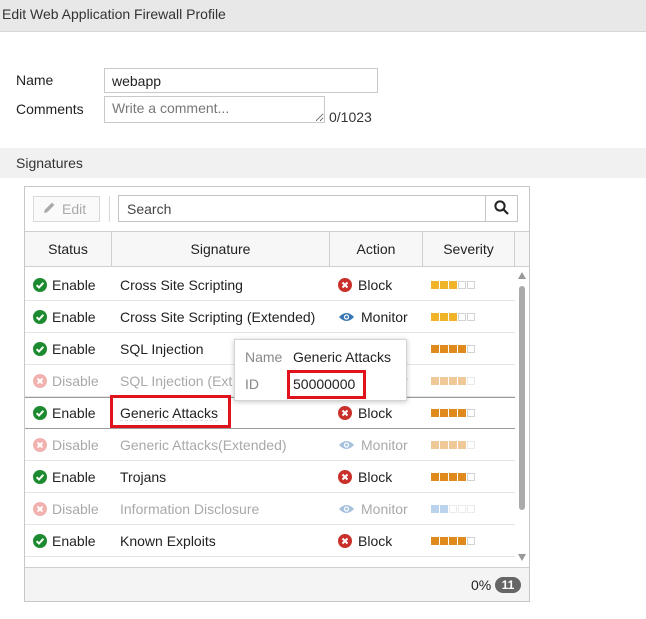 This screenshot has height=619, width=646. Describe the element at coordinates (49, 211) in the screenshot. I see `pencil-icon` at that location.